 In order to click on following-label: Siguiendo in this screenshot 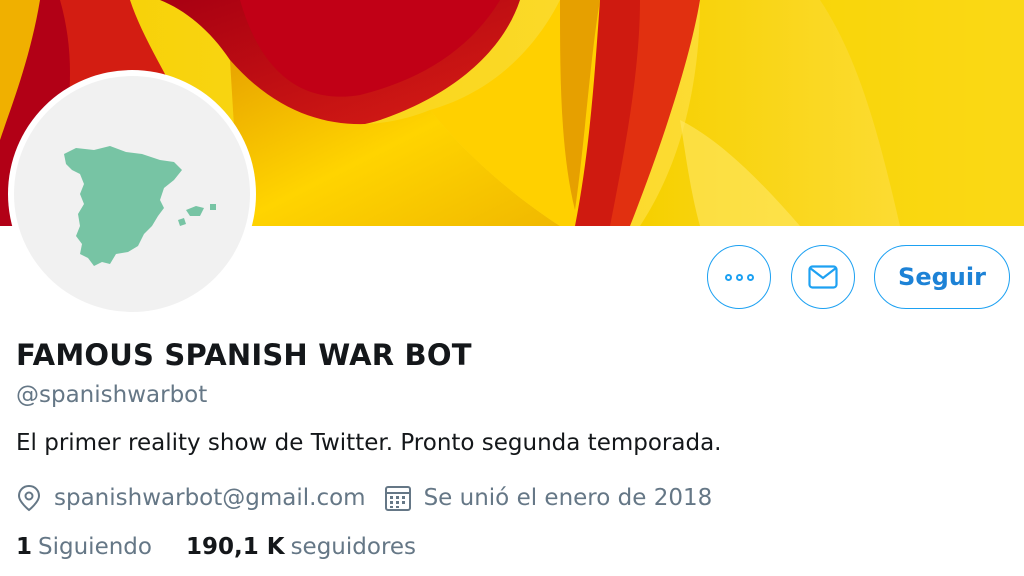, I will do `click(95, 547)`.